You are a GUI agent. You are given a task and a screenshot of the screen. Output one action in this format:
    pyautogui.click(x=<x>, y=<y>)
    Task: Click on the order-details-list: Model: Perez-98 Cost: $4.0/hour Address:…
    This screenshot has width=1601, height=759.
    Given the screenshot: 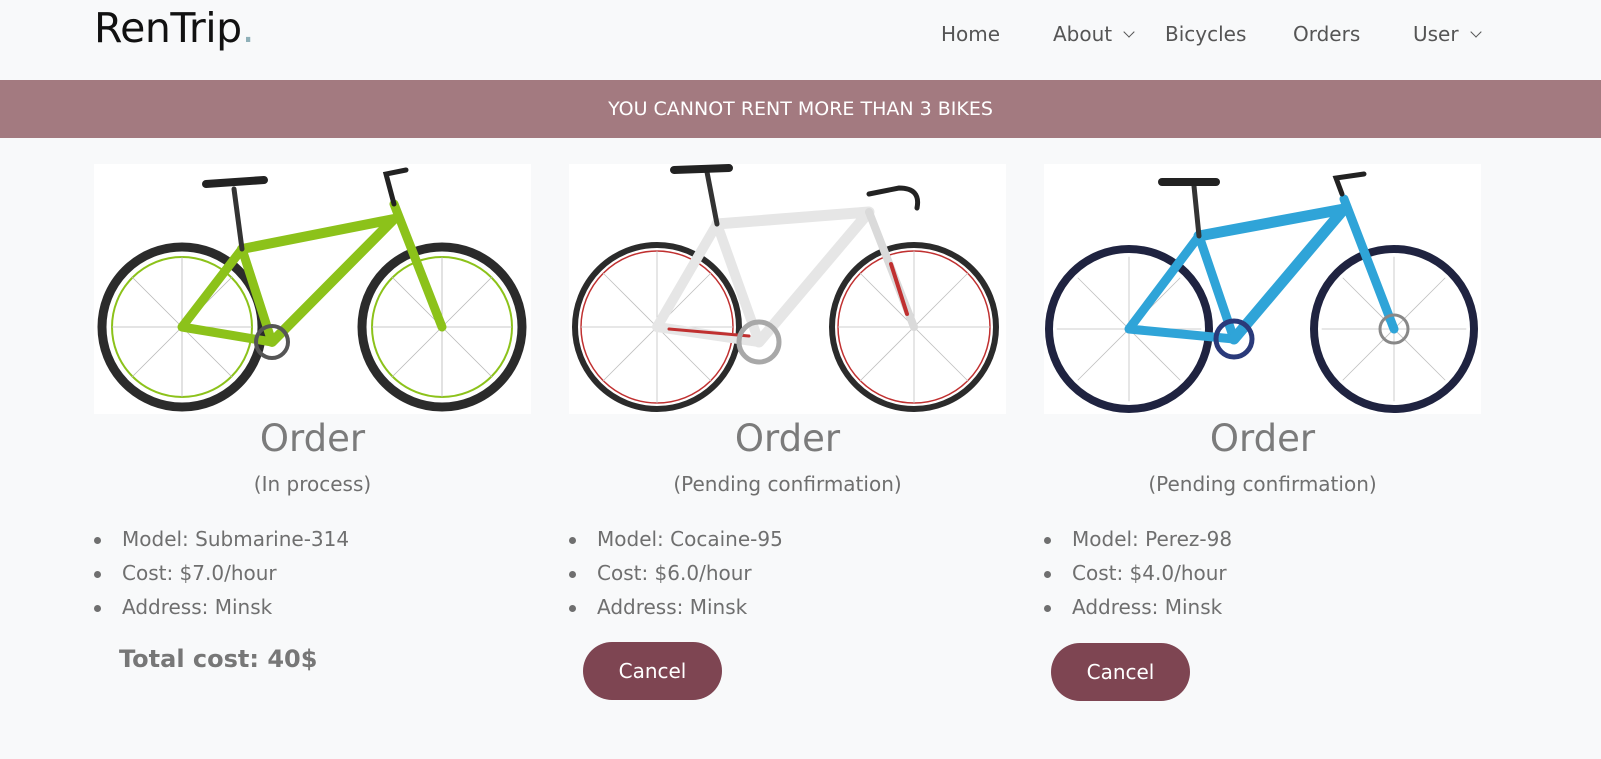 What is the action you would take?
    pyautogui.click(x=1262, y=573)
    